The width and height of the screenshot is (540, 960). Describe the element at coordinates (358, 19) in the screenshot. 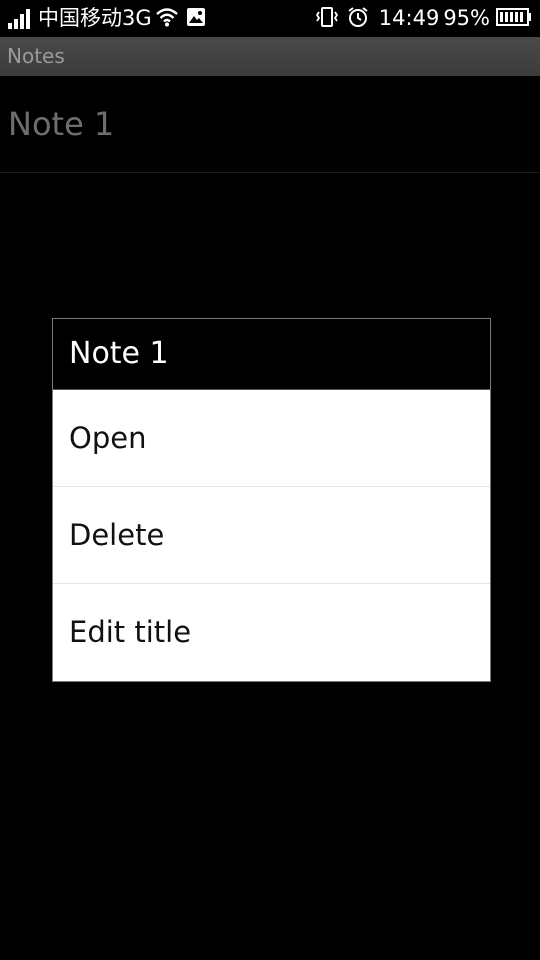

I see `alarm-icon` at that location.